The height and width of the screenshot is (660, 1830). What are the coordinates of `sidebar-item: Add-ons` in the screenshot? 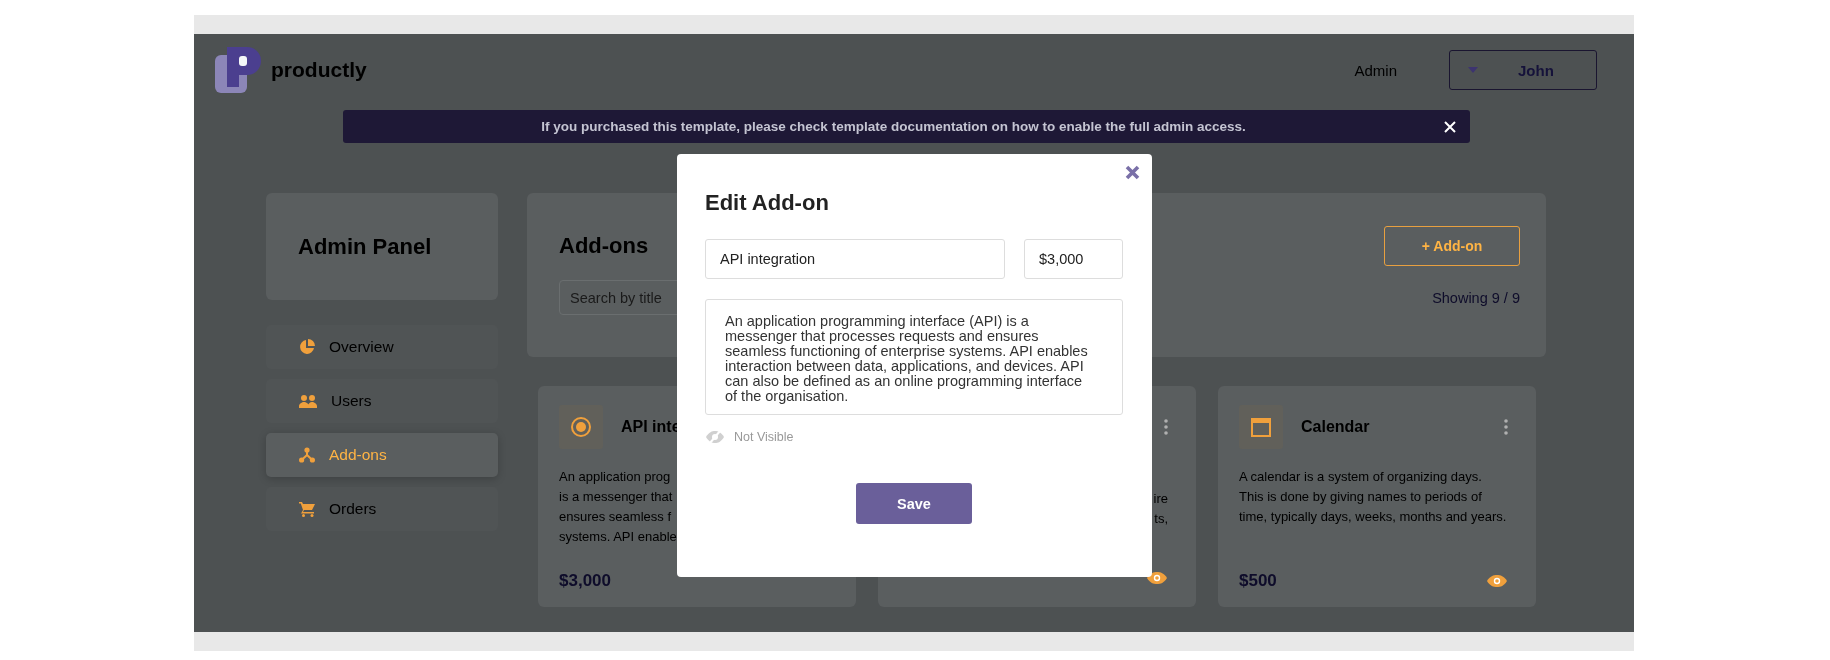 It's located at (382, 455).